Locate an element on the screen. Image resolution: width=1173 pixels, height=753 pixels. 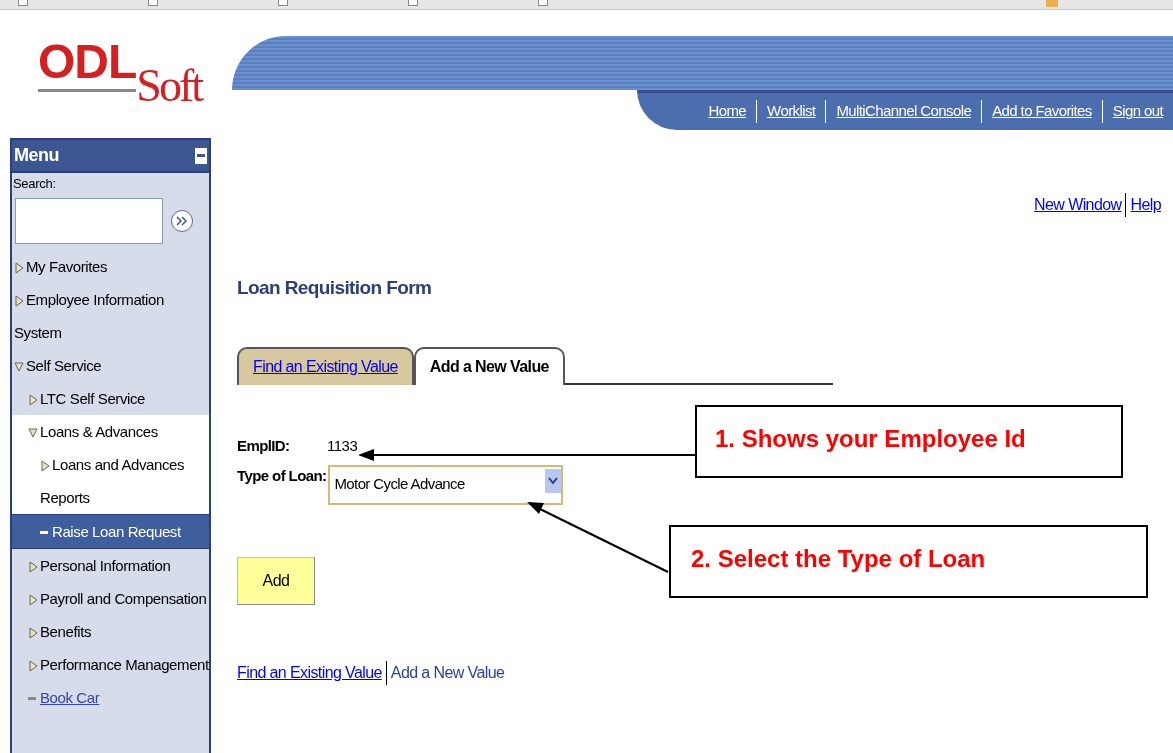
form-link: Find an Existing Value is located at coordinates (309, 672).